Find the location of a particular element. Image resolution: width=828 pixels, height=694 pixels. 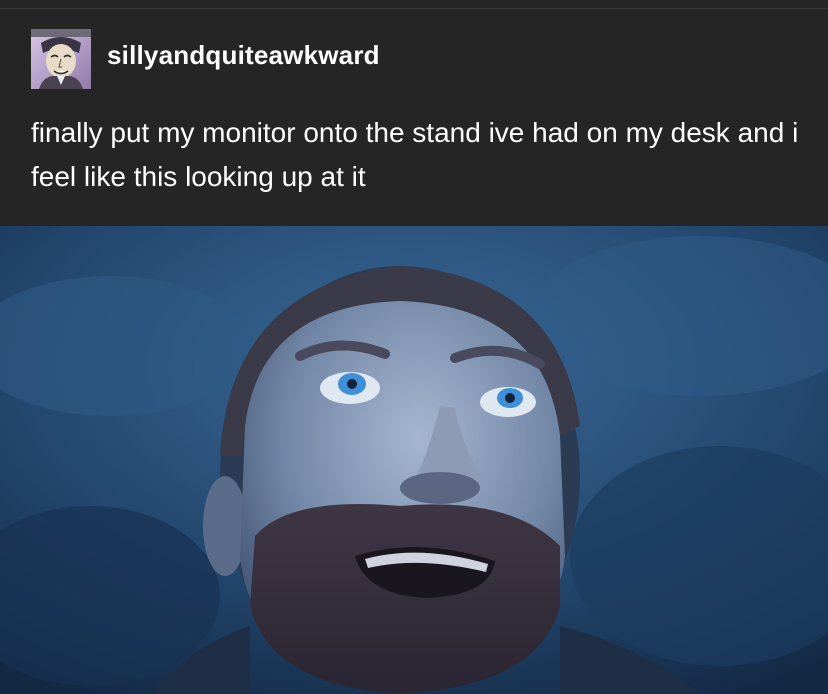

divider is located at coordinates (414, 8).